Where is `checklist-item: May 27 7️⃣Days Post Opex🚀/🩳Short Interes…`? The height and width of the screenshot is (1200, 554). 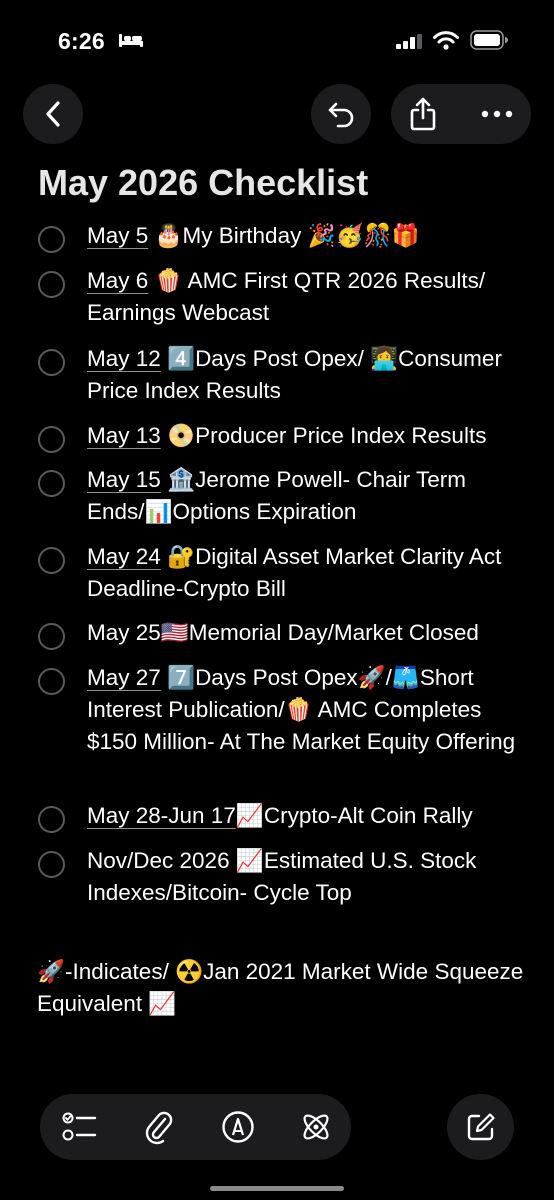
checklist-item: May 27 7️⃣Days Post Opex🚀/🩳Short Interes… is located at coordinates (277, 731).